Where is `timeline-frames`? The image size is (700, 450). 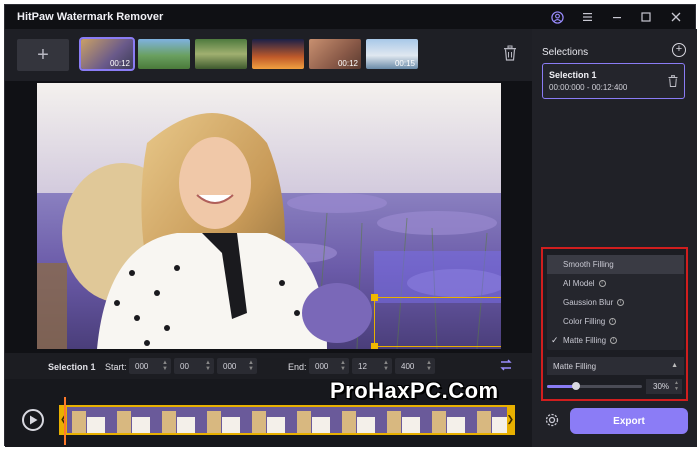 timeline-frames is located at coordinates (287, 420).